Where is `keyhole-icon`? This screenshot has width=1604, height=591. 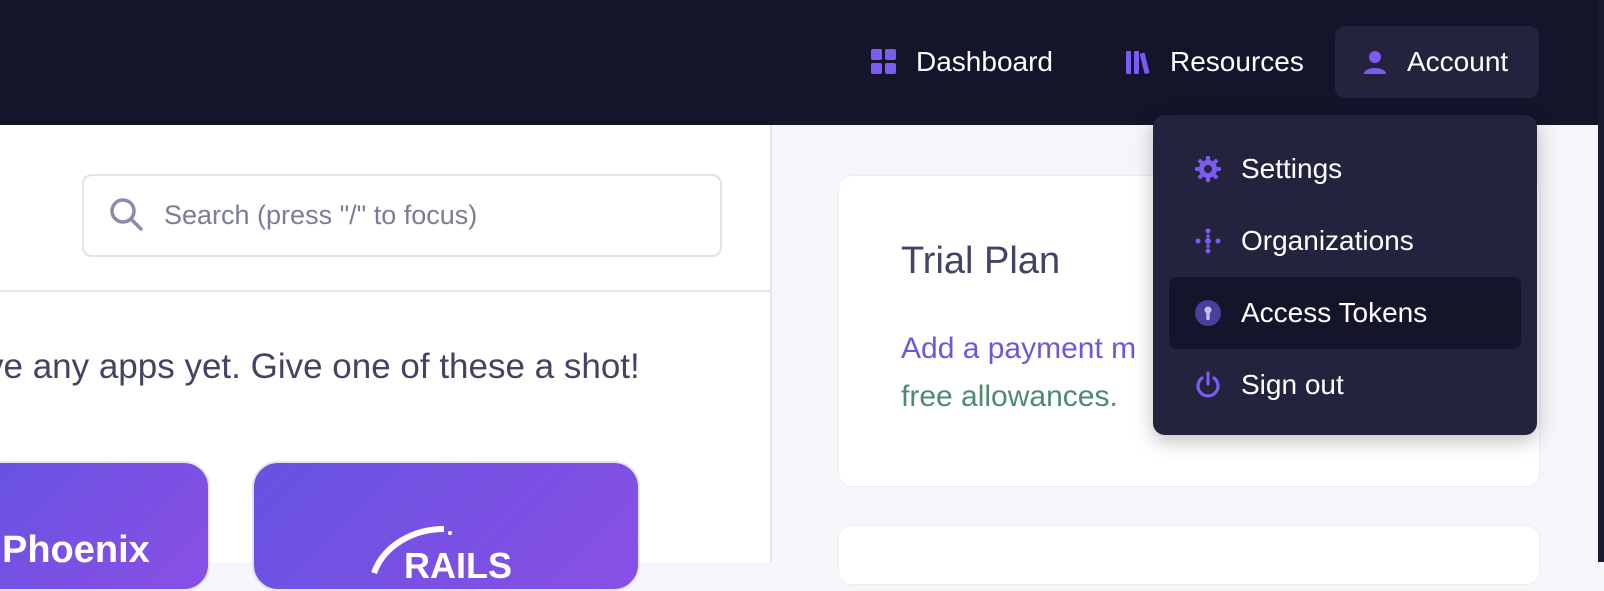 keyhole-icon is located at coordinates (1208, 313).